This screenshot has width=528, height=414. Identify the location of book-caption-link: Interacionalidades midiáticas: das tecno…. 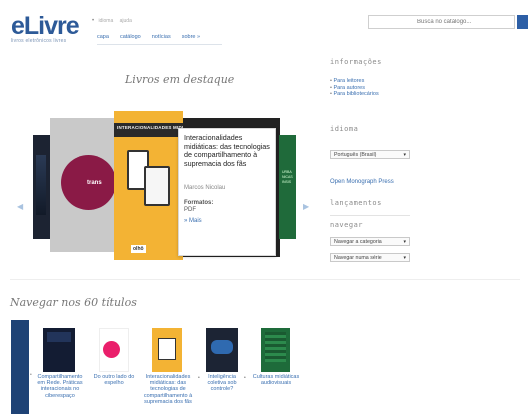
(168, 389).